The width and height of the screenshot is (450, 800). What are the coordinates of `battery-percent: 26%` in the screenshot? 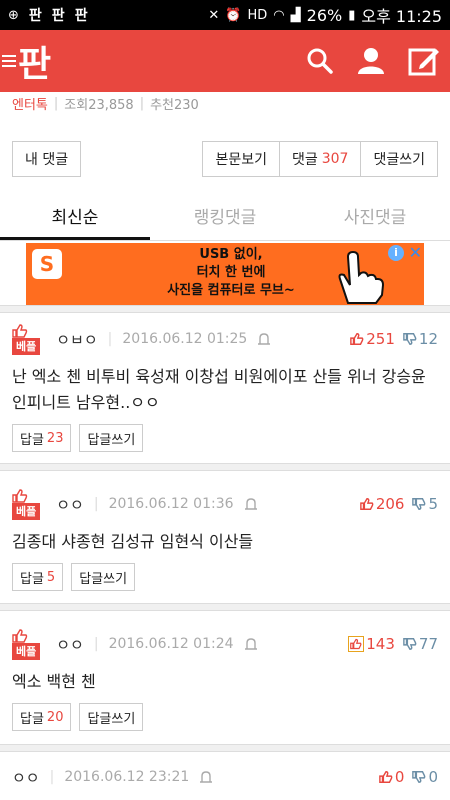 It's located at (324, 15).